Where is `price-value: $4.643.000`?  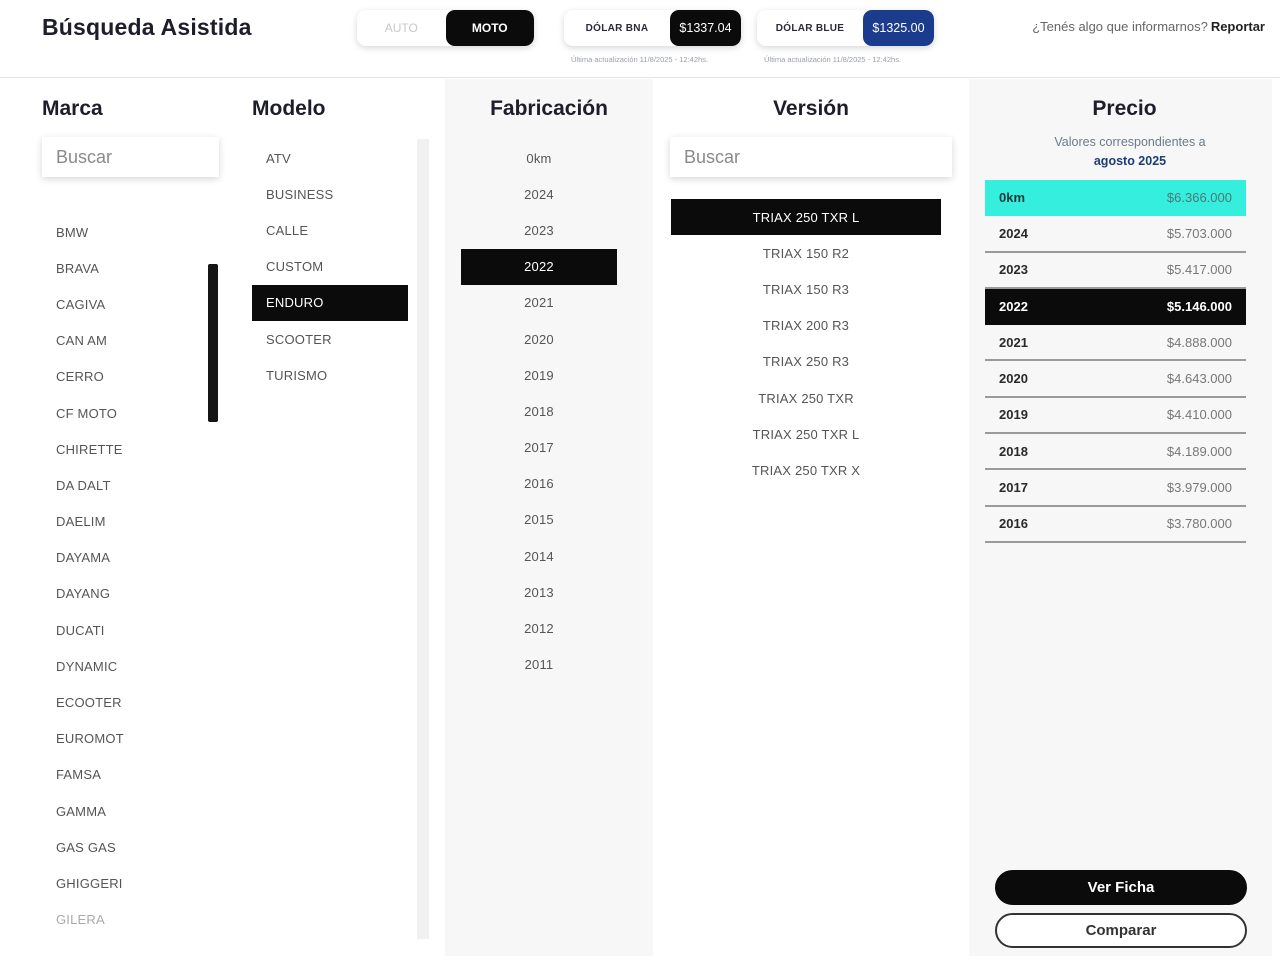 price-value: $4.643.000 is located at coordinates (1199, 379).